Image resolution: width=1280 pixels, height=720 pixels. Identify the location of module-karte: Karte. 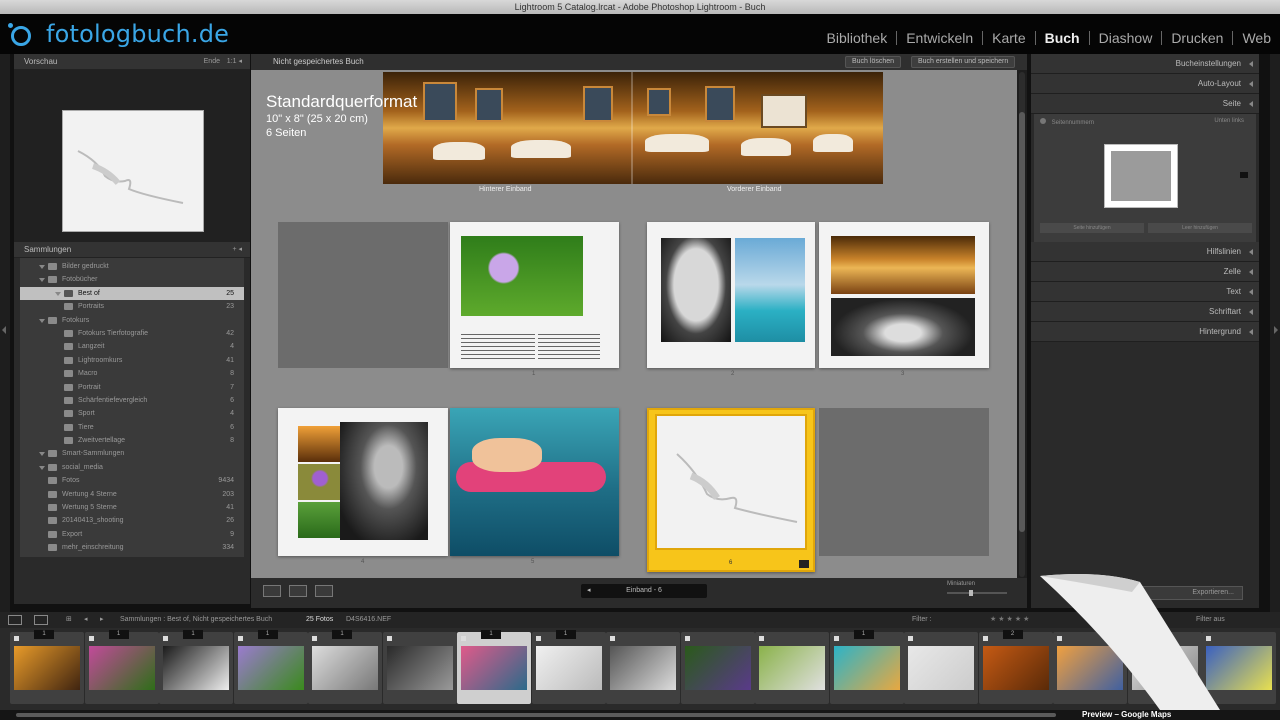
(1008, 38).